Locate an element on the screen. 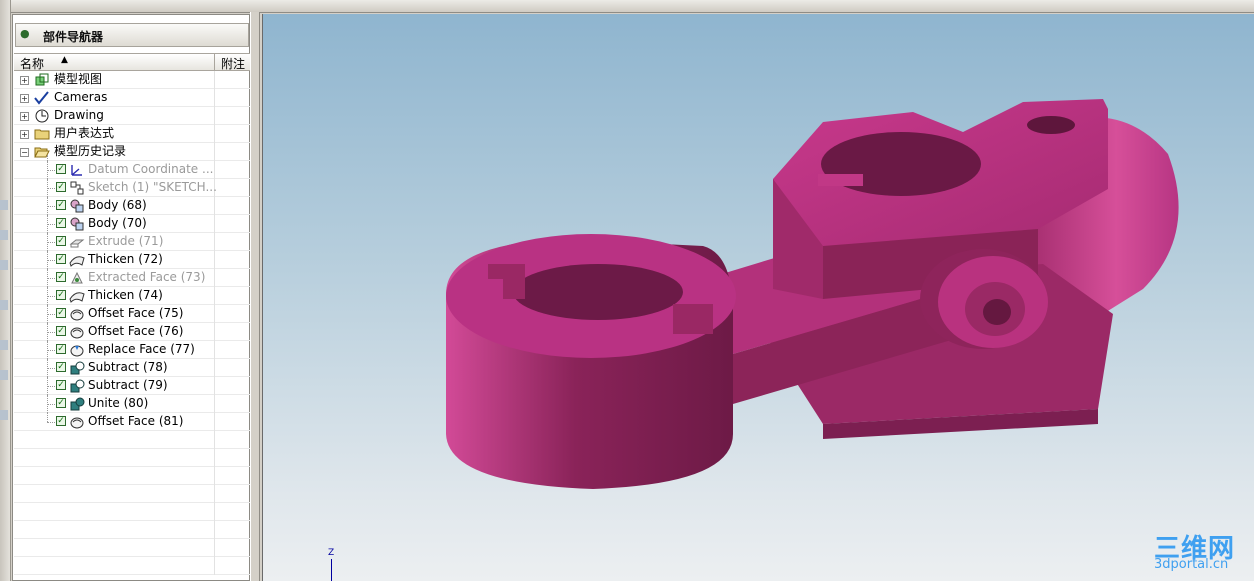  z-axis-label: Z is located at coordinates (331, 553).